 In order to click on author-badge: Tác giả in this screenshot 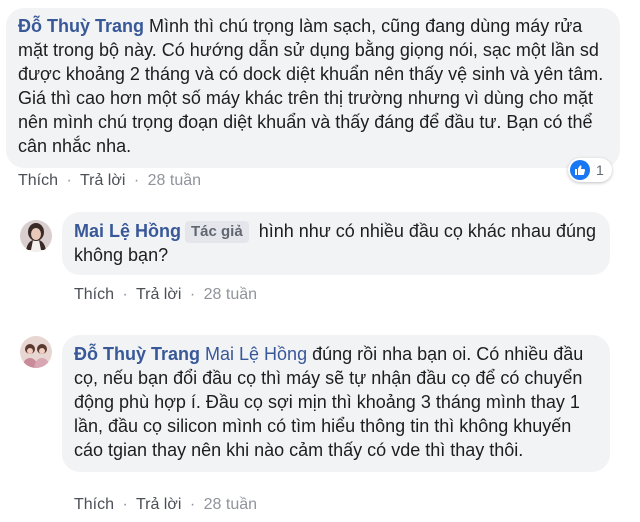, I will do `click(217, 232)`.